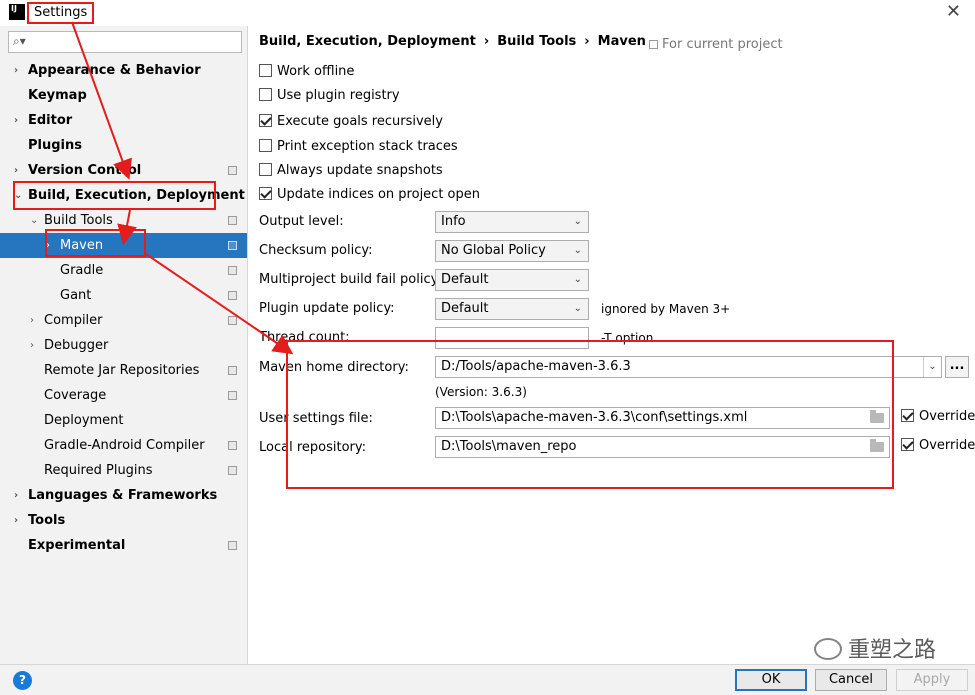 The image size is (975, 695). What do you see at coordinates (123, 345) in the screenshot?
I see `sidebar-item-debugger: › Debugger` at bounding box center [123, 345].